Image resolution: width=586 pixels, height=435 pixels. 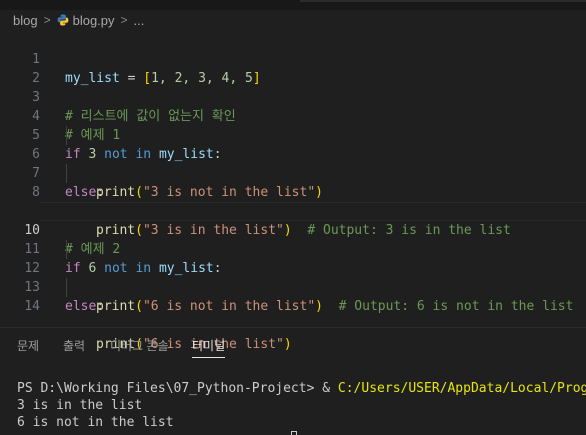 I want to click on line-number: 14, so click(x=32, y=306).